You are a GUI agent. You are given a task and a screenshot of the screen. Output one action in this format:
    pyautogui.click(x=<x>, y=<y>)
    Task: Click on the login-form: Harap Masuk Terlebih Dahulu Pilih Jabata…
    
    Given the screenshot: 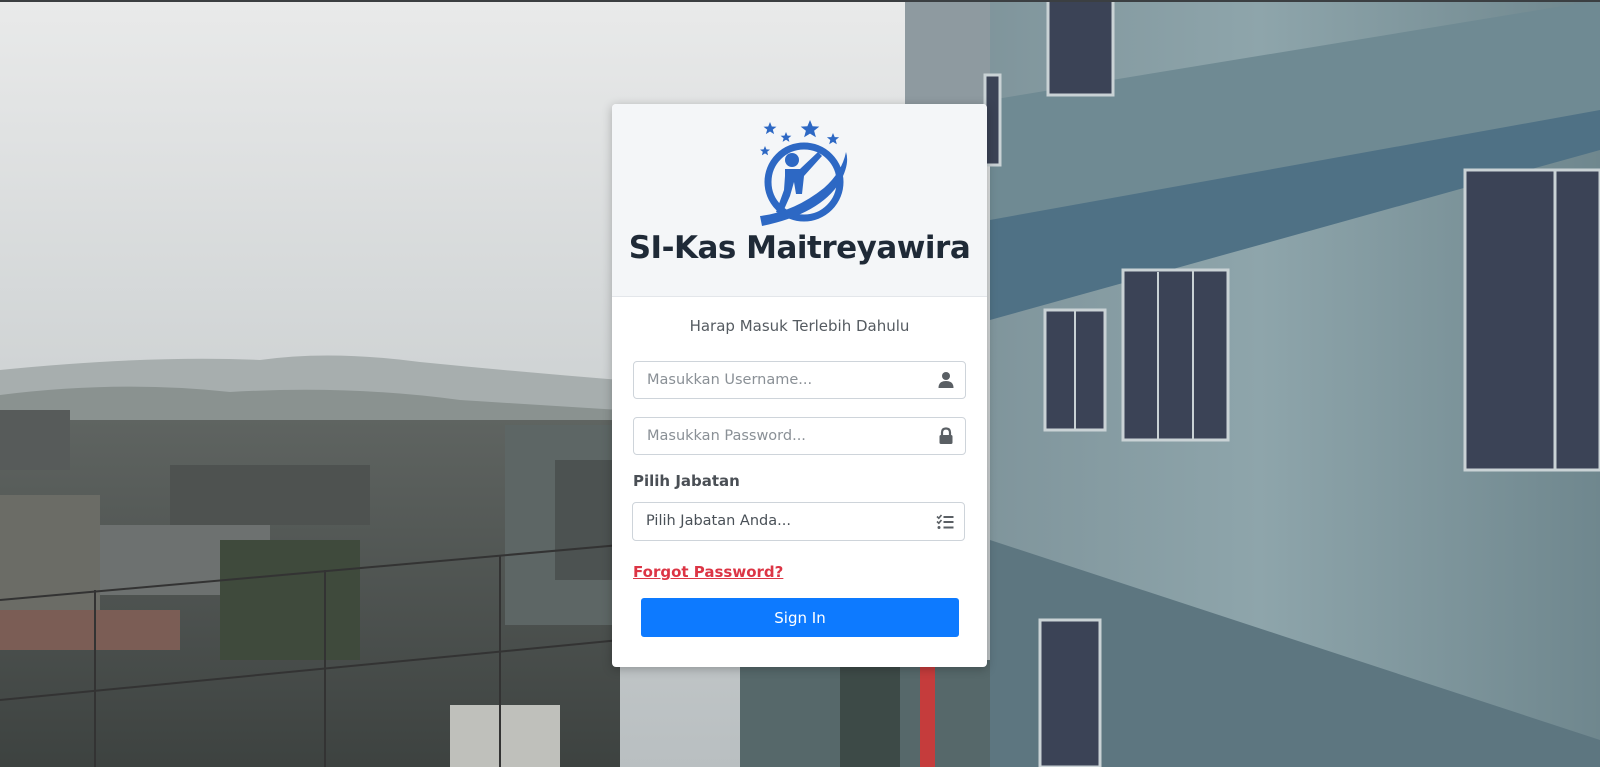 What is the action you would take?
    pyautogui.click(x=799, y=482)
    